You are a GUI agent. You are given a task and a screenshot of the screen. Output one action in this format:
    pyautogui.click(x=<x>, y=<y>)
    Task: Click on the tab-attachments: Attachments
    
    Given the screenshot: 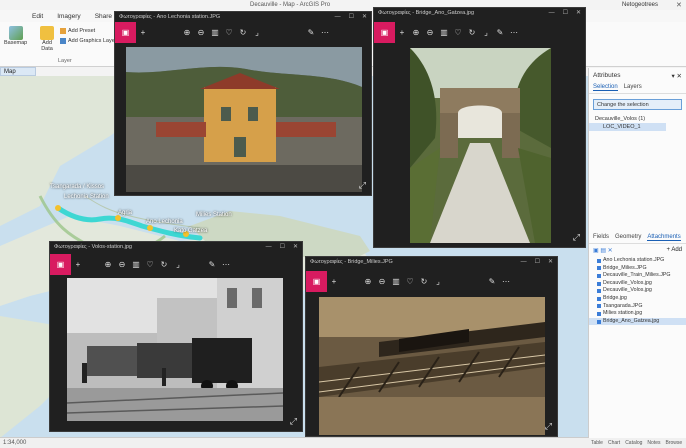 What is the action you would take?
    pyautogui.click(x=664, y=237)
    